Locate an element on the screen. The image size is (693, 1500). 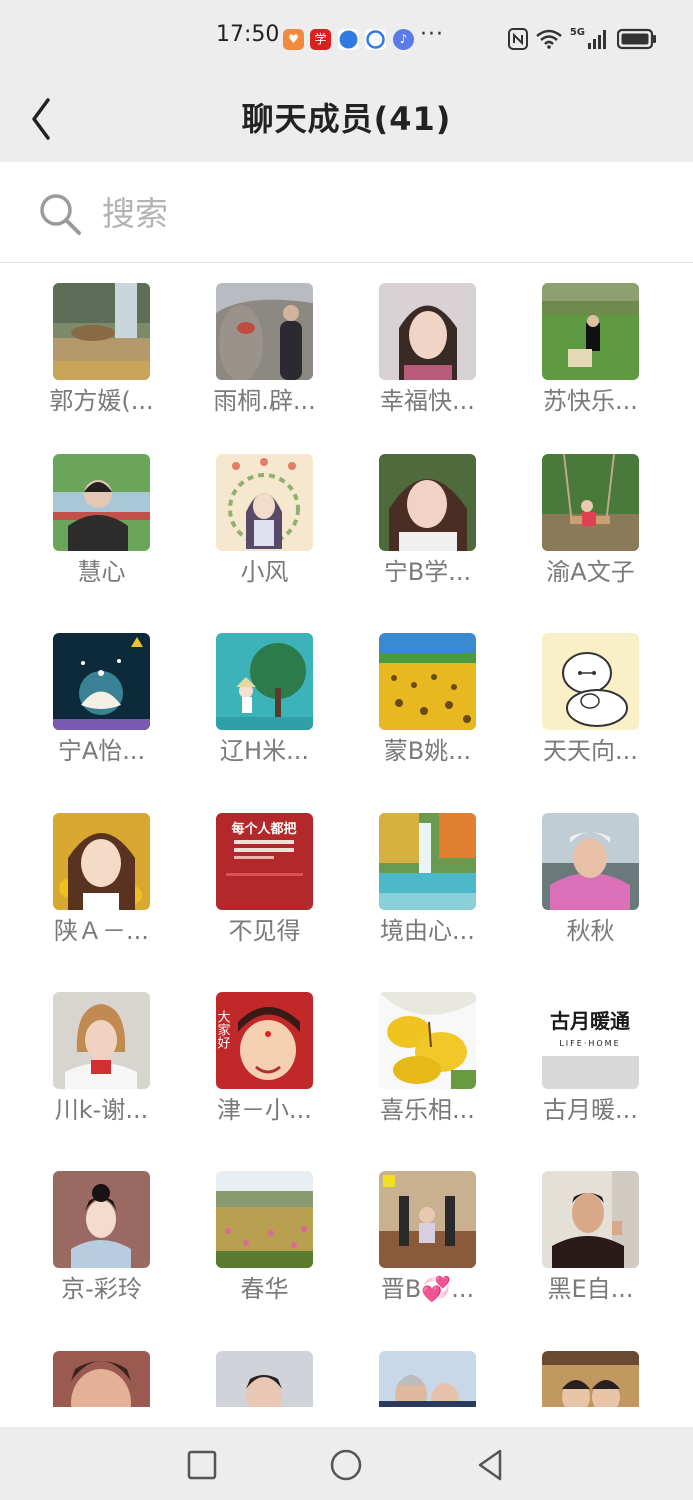
system-navigation-bar is located at coordinates (346, 1463).